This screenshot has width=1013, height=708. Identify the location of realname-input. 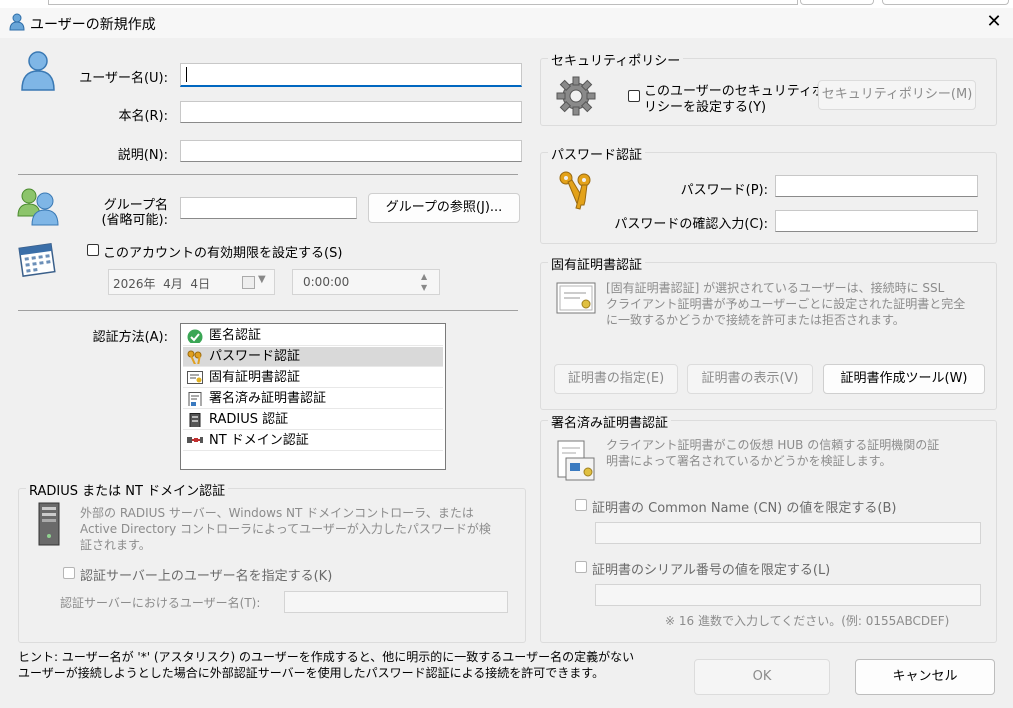
(351, 112).